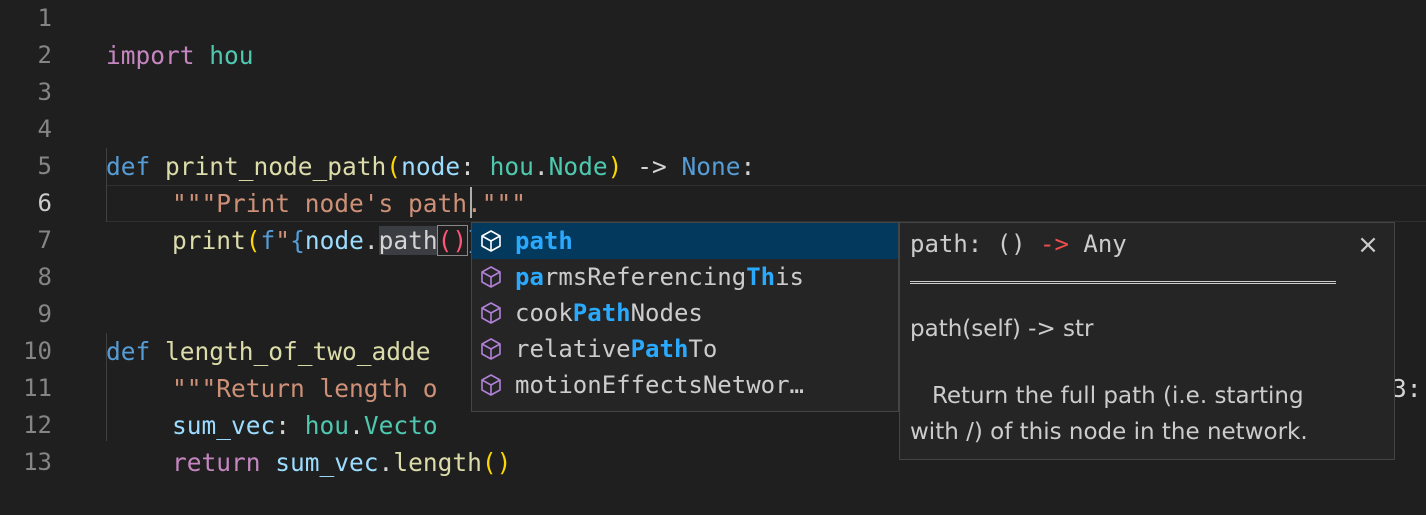  What do you see at coordinates (216, 462) in the screenshot?
I see `keyword-return: return` at bounding box center [216, 462].